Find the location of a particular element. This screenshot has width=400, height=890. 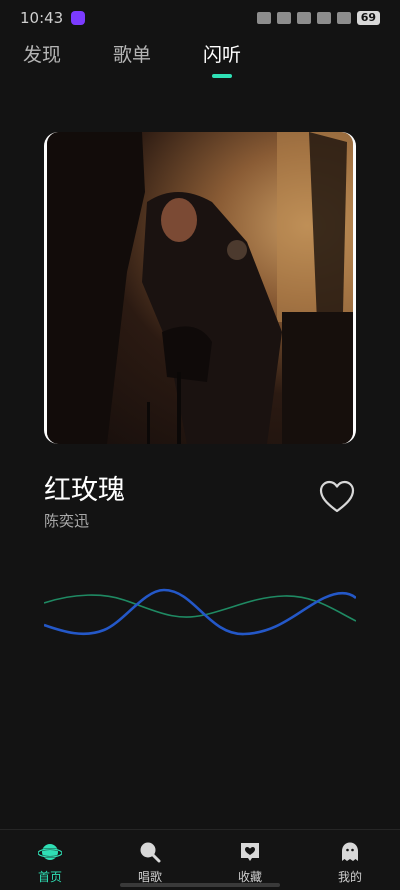

song-artist: 陈奕迅 is located at coordinates (67, 521).